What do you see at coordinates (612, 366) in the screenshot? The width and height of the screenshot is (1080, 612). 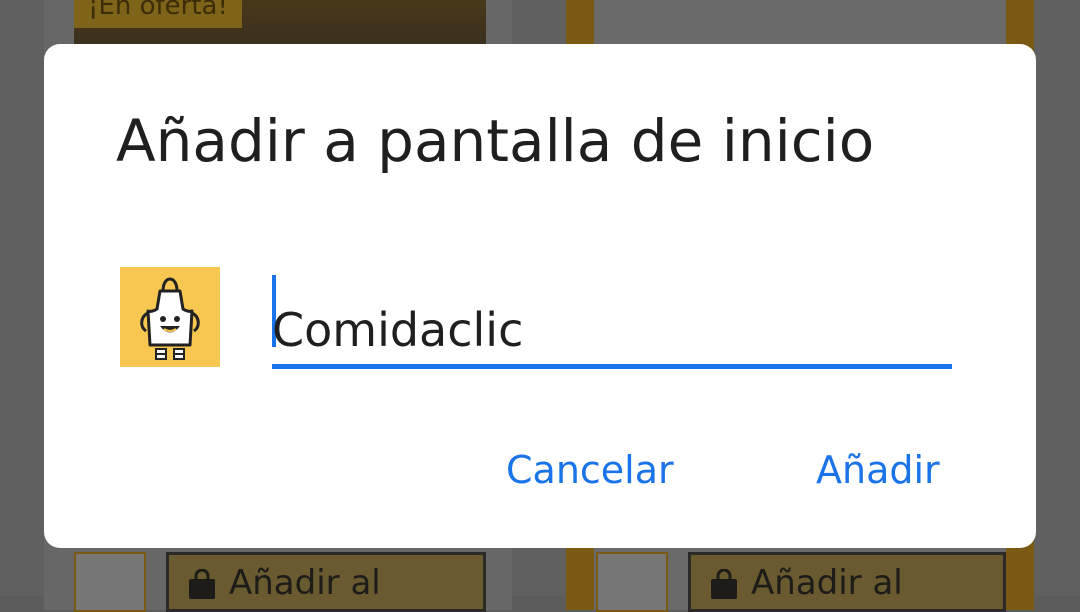 I see `input-underline` at bounding box center [612, 366].